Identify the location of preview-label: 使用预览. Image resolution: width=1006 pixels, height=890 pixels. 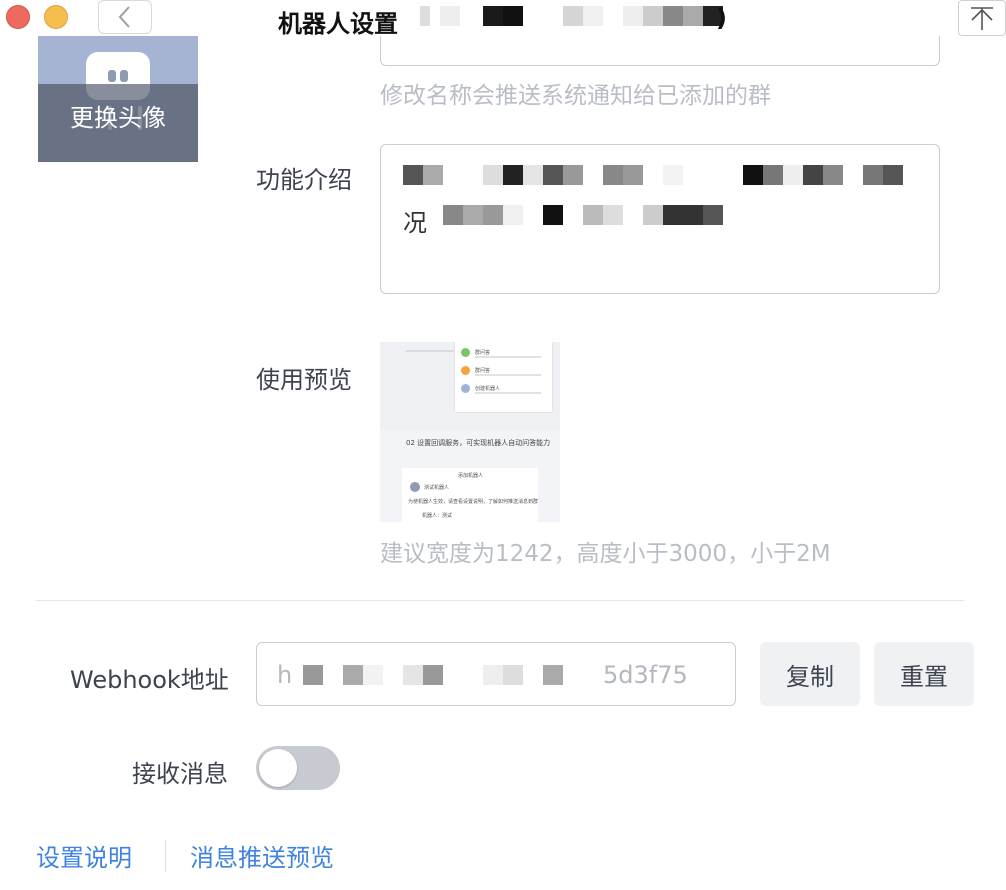
(304, 380).